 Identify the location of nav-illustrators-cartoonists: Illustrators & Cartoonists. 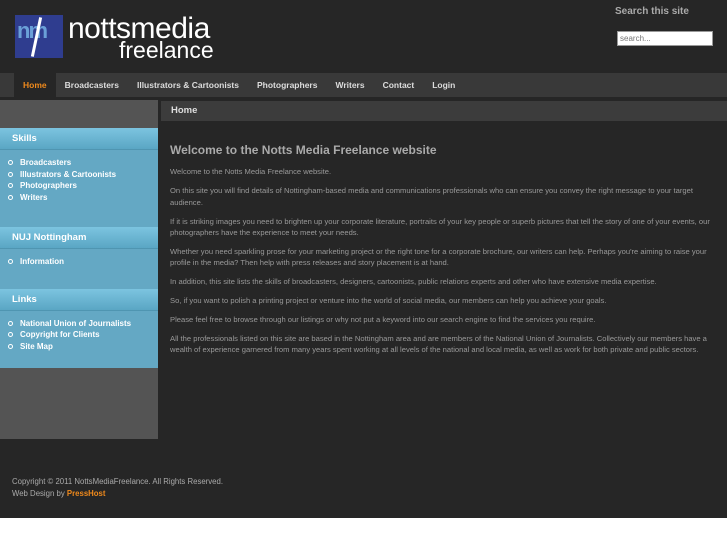
(188, 85).